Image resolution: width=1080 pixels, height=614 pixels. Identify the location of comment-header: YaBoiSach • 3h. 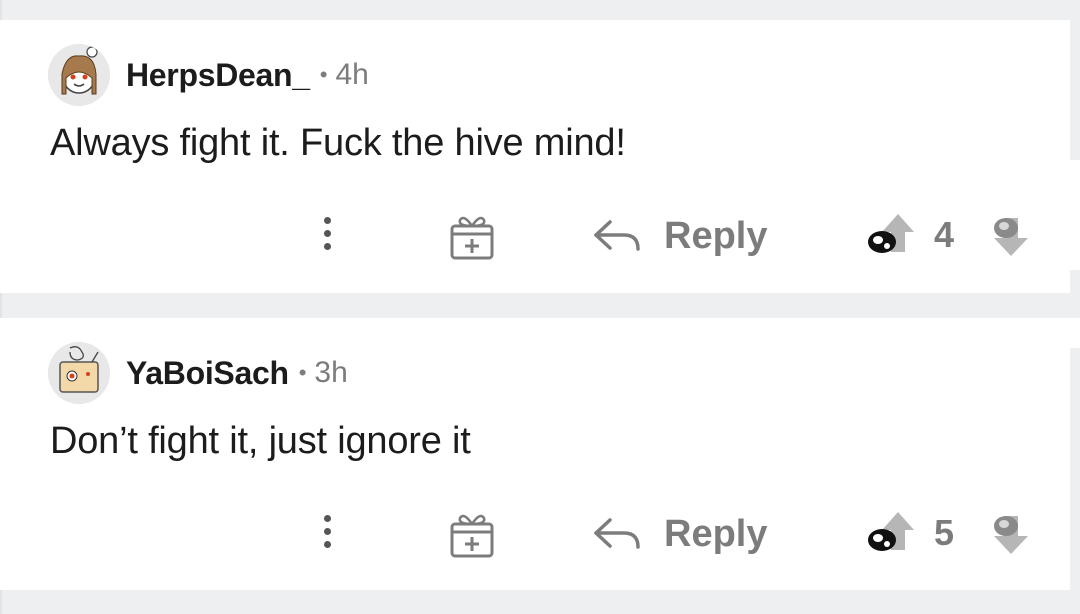
(198, 373).